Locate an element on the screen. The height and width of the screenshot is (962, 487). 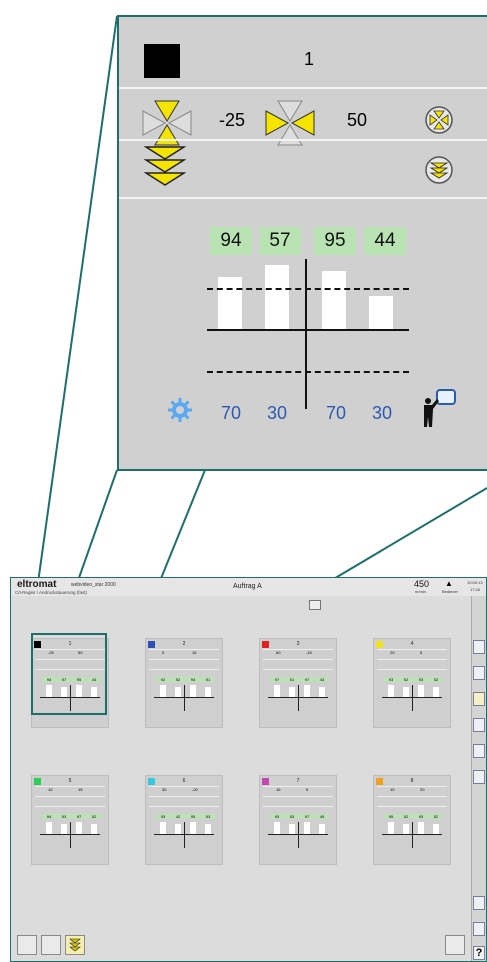
unit-number: 3 is located at coordinates (298, 644).